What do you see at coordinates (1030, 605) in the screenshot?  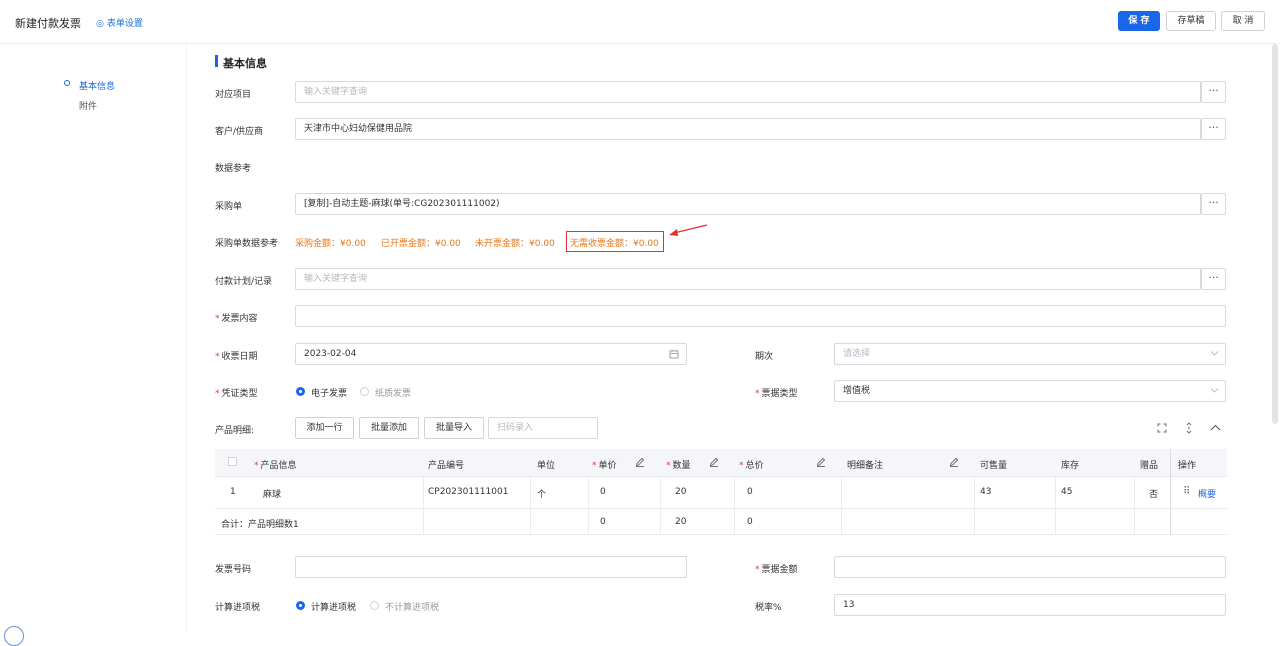 I see `tax-rate-input: 13` at bounding box center [1030, 605].